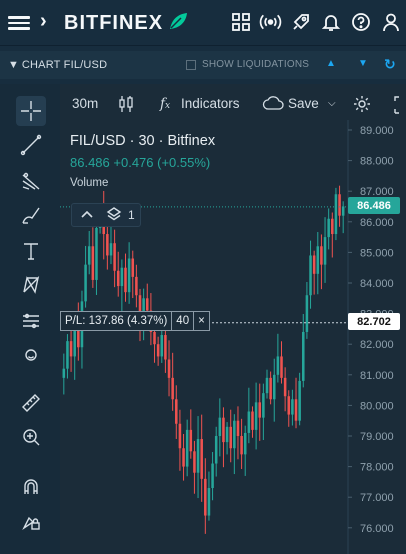  What do you see at coordinates (363, 63) in the screenshot?
I see `move-down-icon: ▼` at bounding box center [363, 63].